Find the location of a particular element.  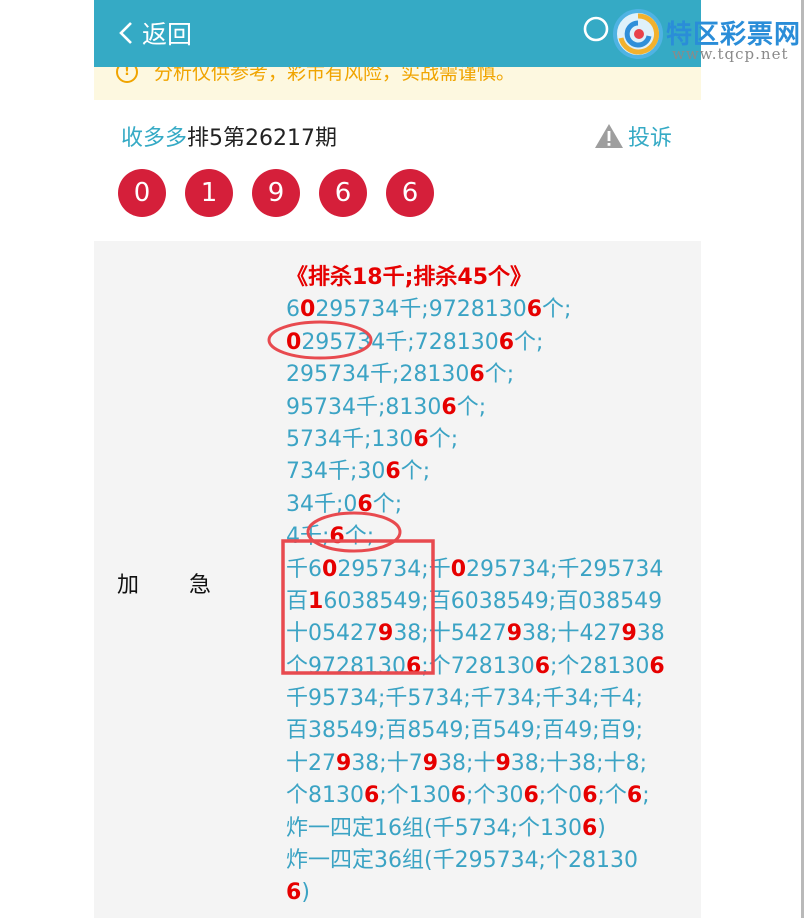

analysis-line: 个97281306;个7281306;个281306 is located at coordinates (486, 667).